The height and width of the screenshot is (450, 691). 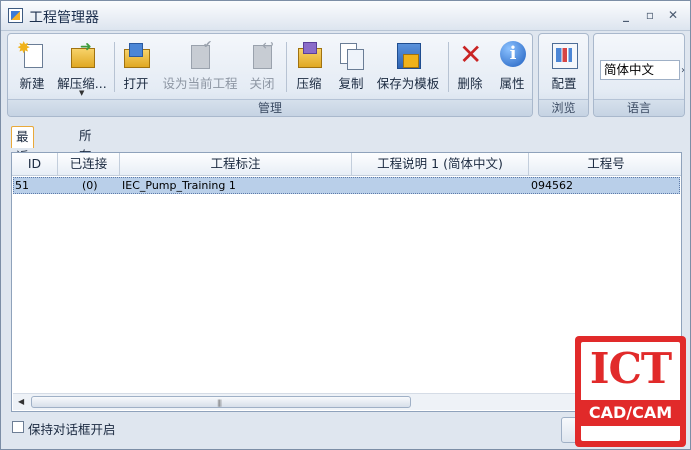 I want to click on set-current-project-button: 设为当前工程, so click(x=200, y=66).